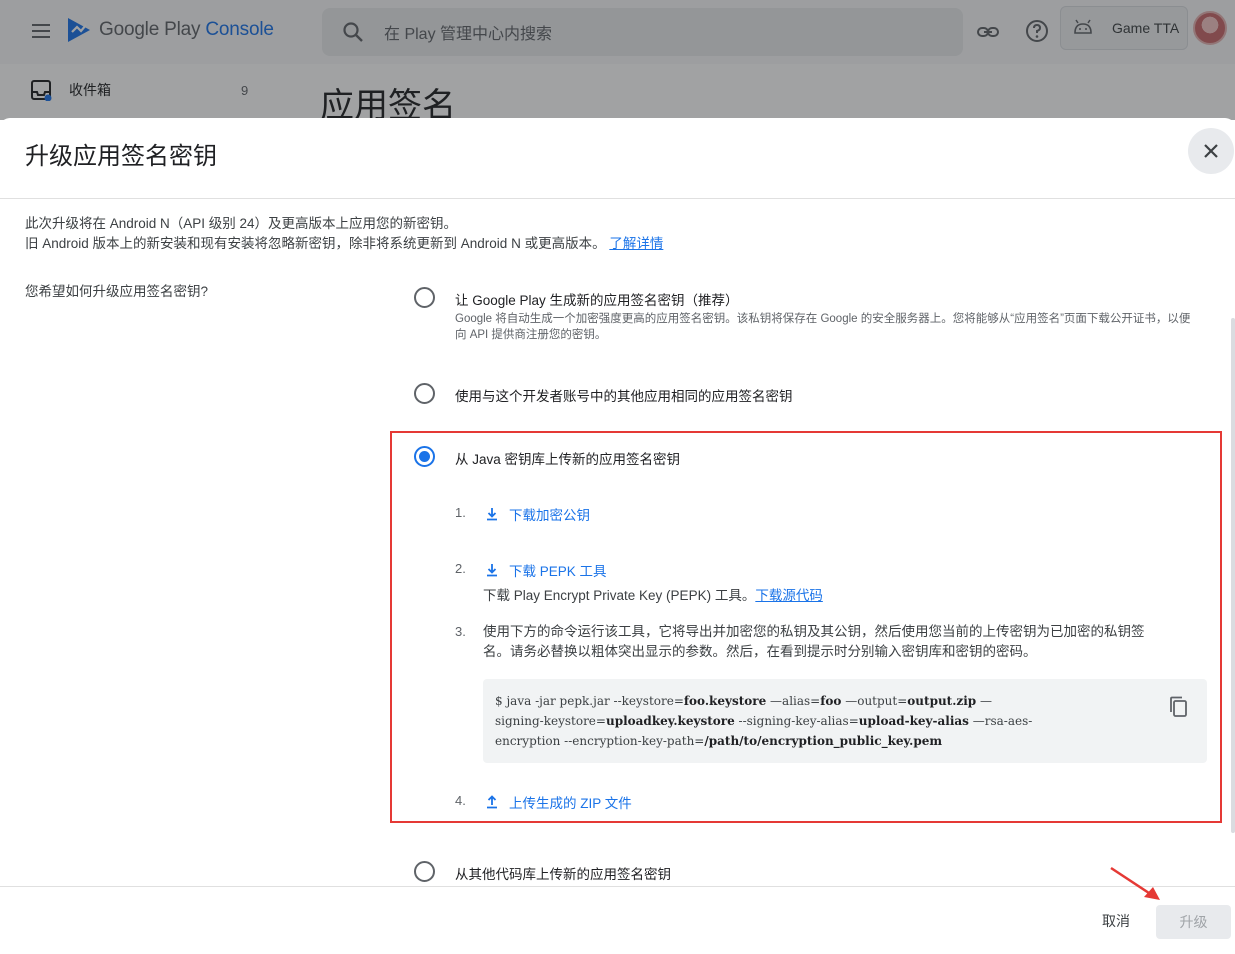  Describe the element at coordinates (617, 920) in the screenshot. I see `dialog-footer: 取消 升级` at that location.